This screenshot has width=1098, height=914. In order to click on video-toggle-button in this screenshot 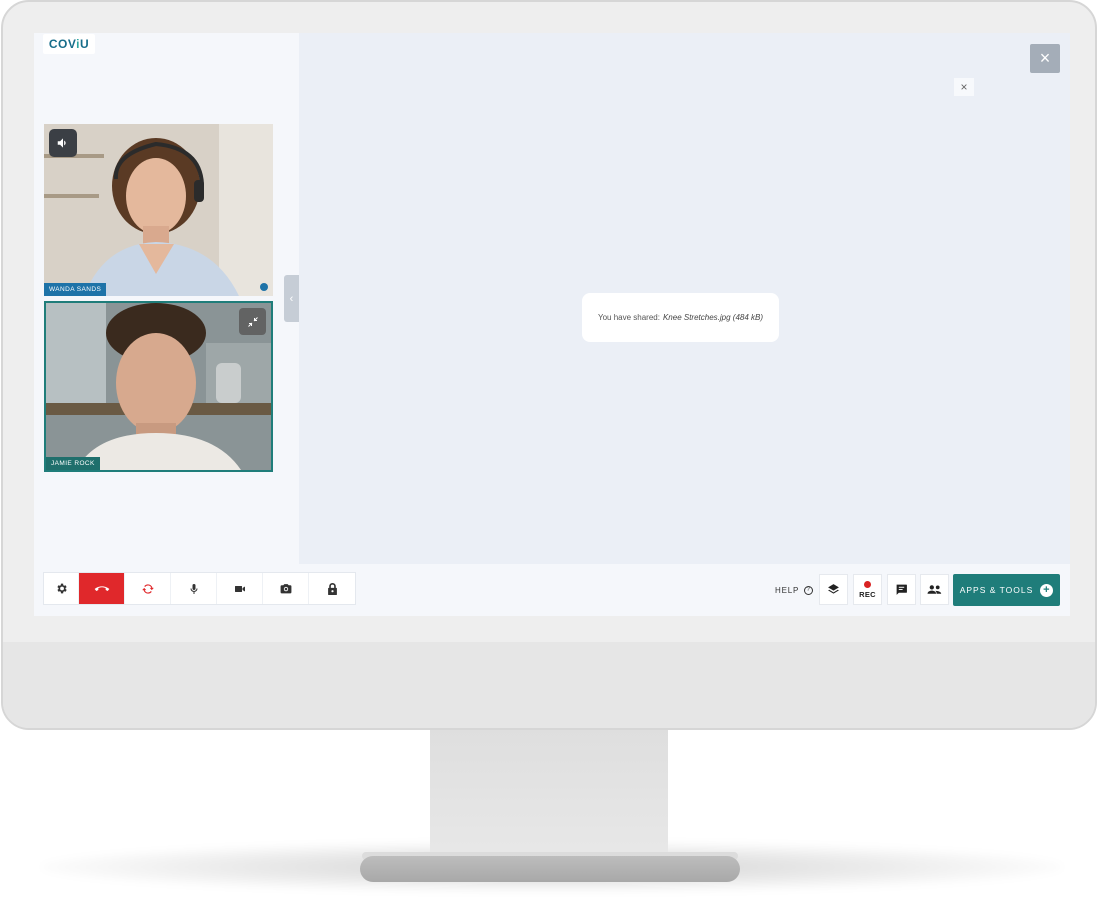, I will do `click(240, 588)`.